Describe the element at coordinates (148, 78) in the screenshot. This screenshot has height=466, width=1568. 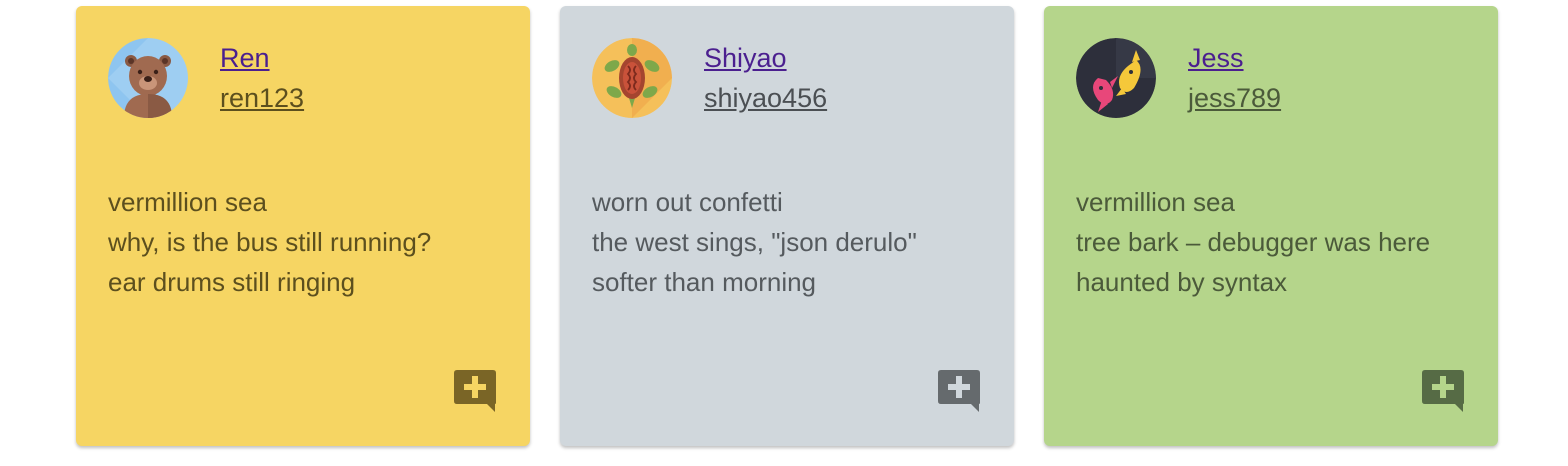
I see `bear-avatar-icon` at that location.